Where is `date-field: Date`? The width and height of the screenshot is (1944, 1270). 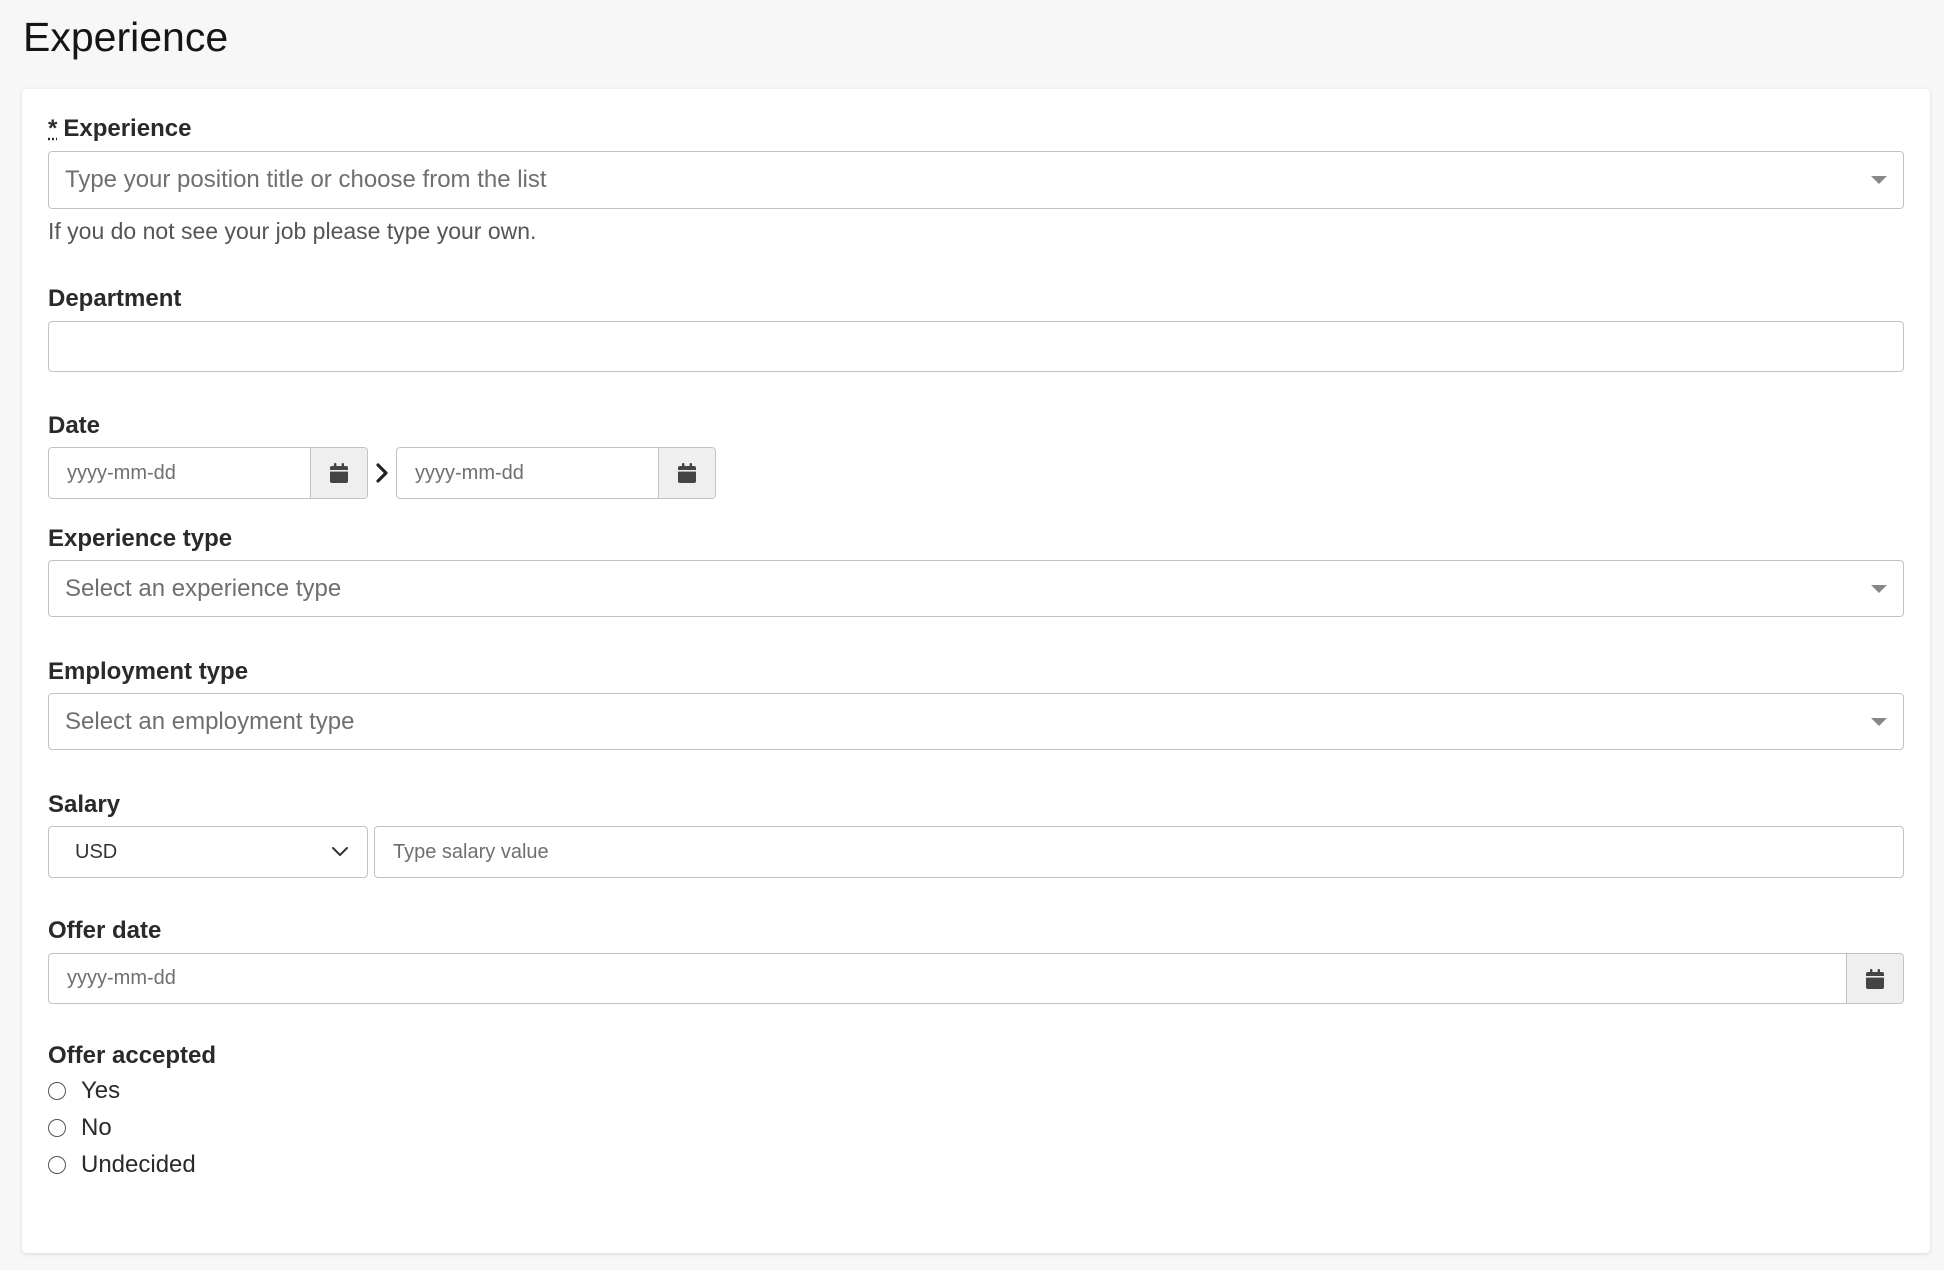 date-field: Date is located at coordinates (976, 455).